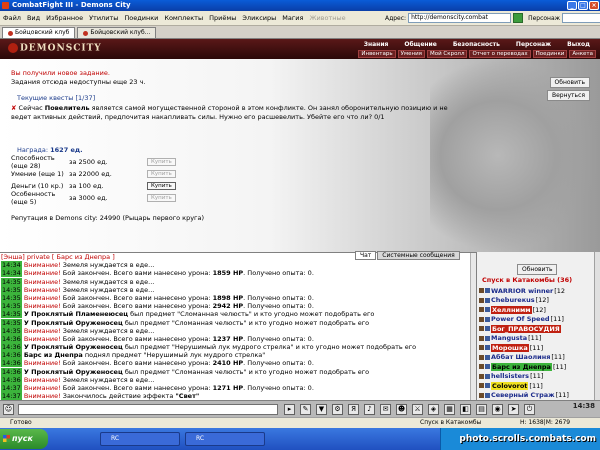 The width and height of the screenshot is (600, 450). Describe the element at coordinates (417, 409) in the screenshot. I see `fight-icon: ⚔` at that location.